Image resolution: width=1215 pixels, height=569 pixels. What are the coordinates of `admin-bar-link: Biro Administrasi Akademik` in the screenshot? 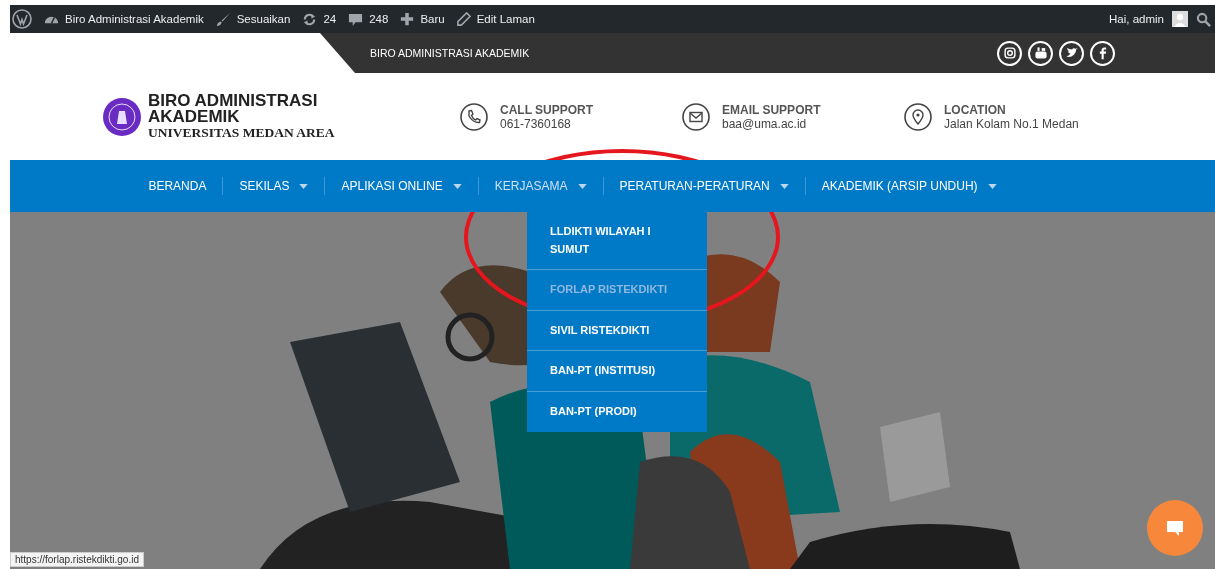 It's located at (124, 19).